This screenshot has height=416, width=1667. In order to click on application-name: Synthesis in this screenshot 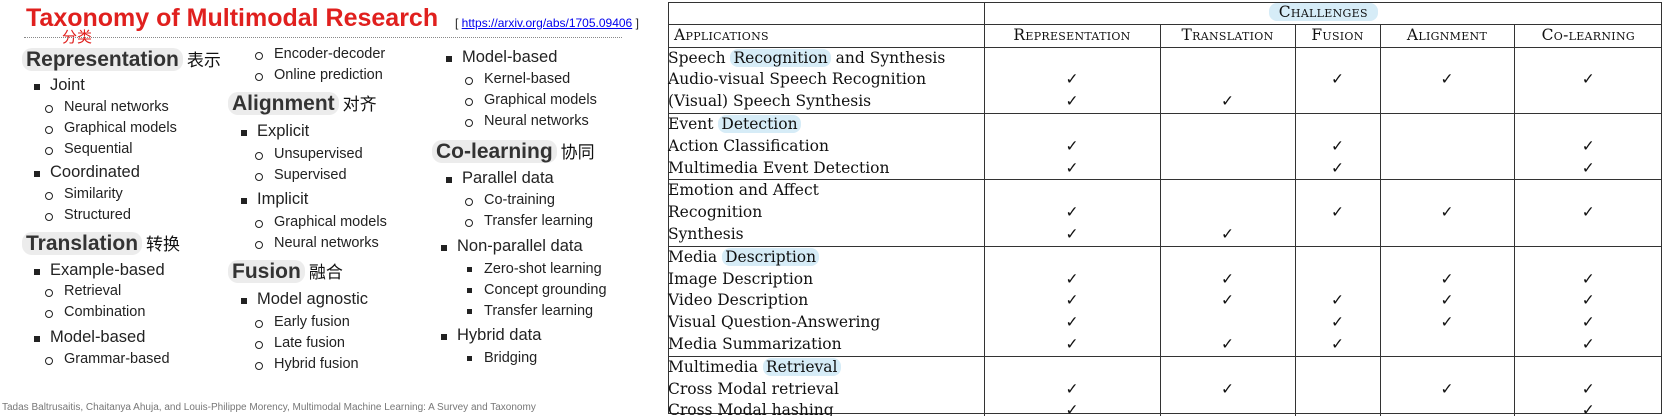, I will do `click(706, 233)`.